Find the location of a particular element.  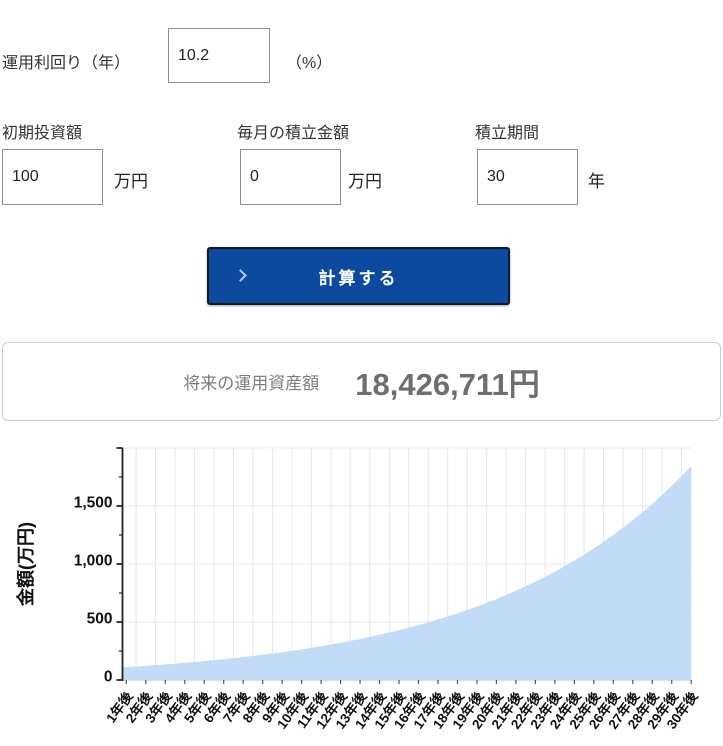

yield-label: 運用利回り（年） is located at coordinates (66, 63).